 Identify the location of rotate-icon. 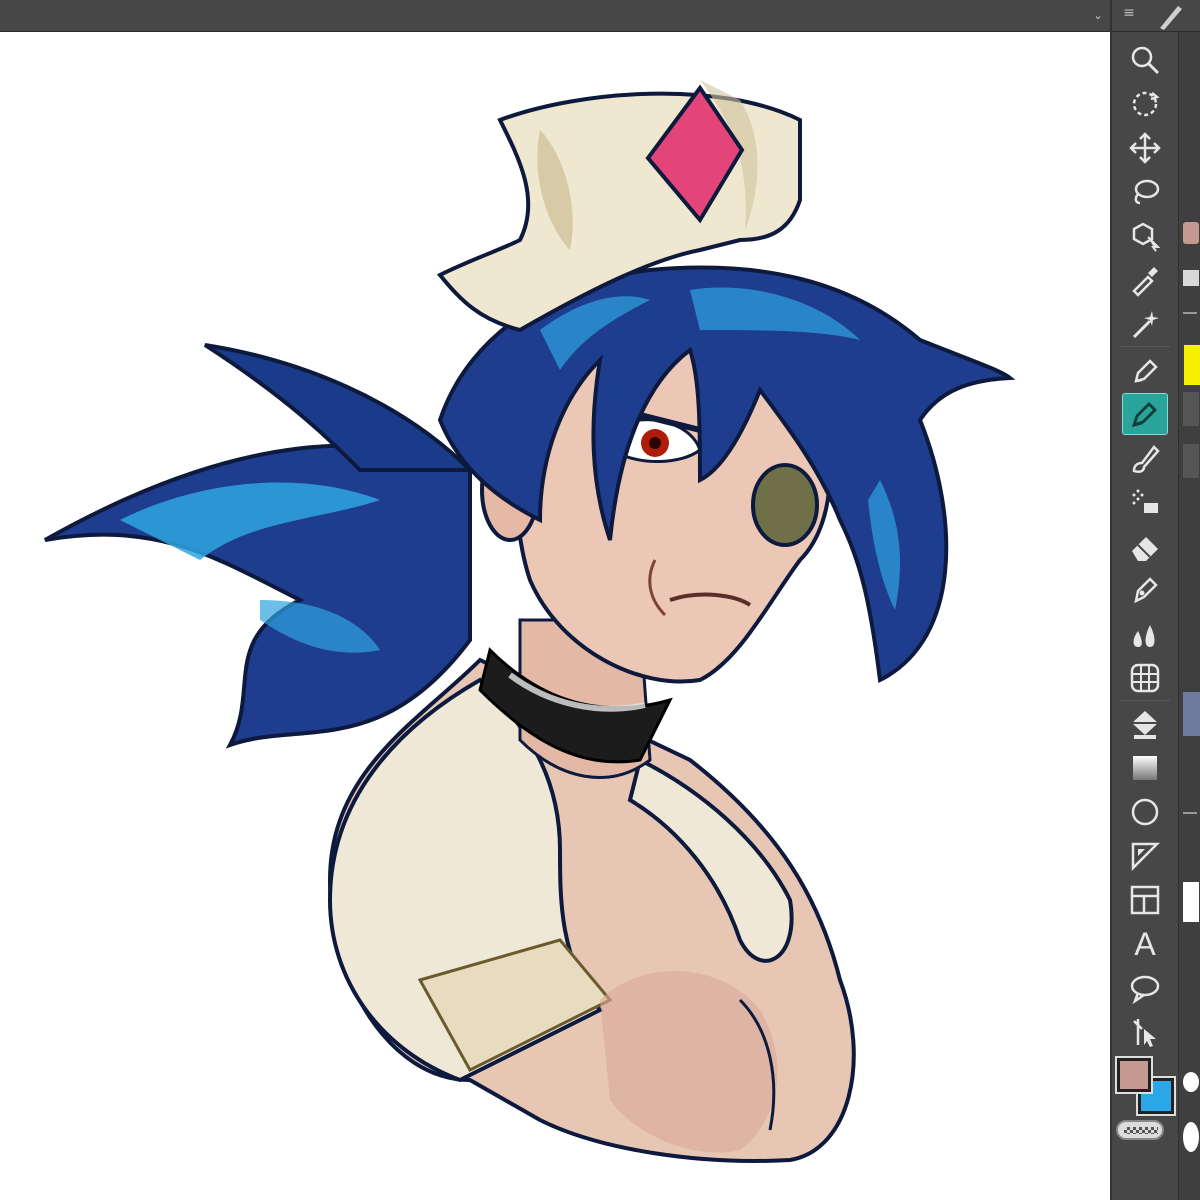
(1145, 104).